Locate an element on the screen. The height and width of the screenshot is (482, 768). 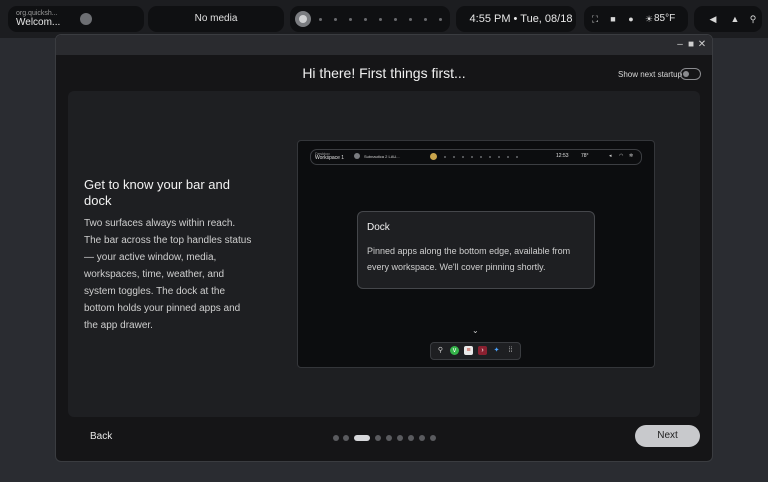
fullscreen-icon: ⛶ is located at coordinates (595, 19).